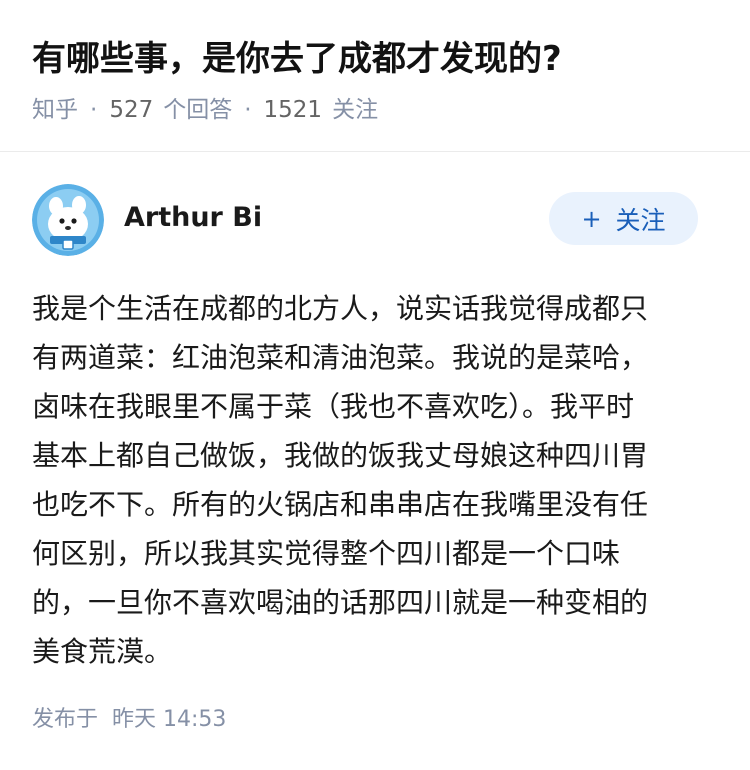 The height and width of the screenshot is (770, 750). What do you see at coordinates (297, 59) in the screenshot?
I see `question-title: 有哪些事，是你去了成都才发现的?` at bounding box center [297, 59].